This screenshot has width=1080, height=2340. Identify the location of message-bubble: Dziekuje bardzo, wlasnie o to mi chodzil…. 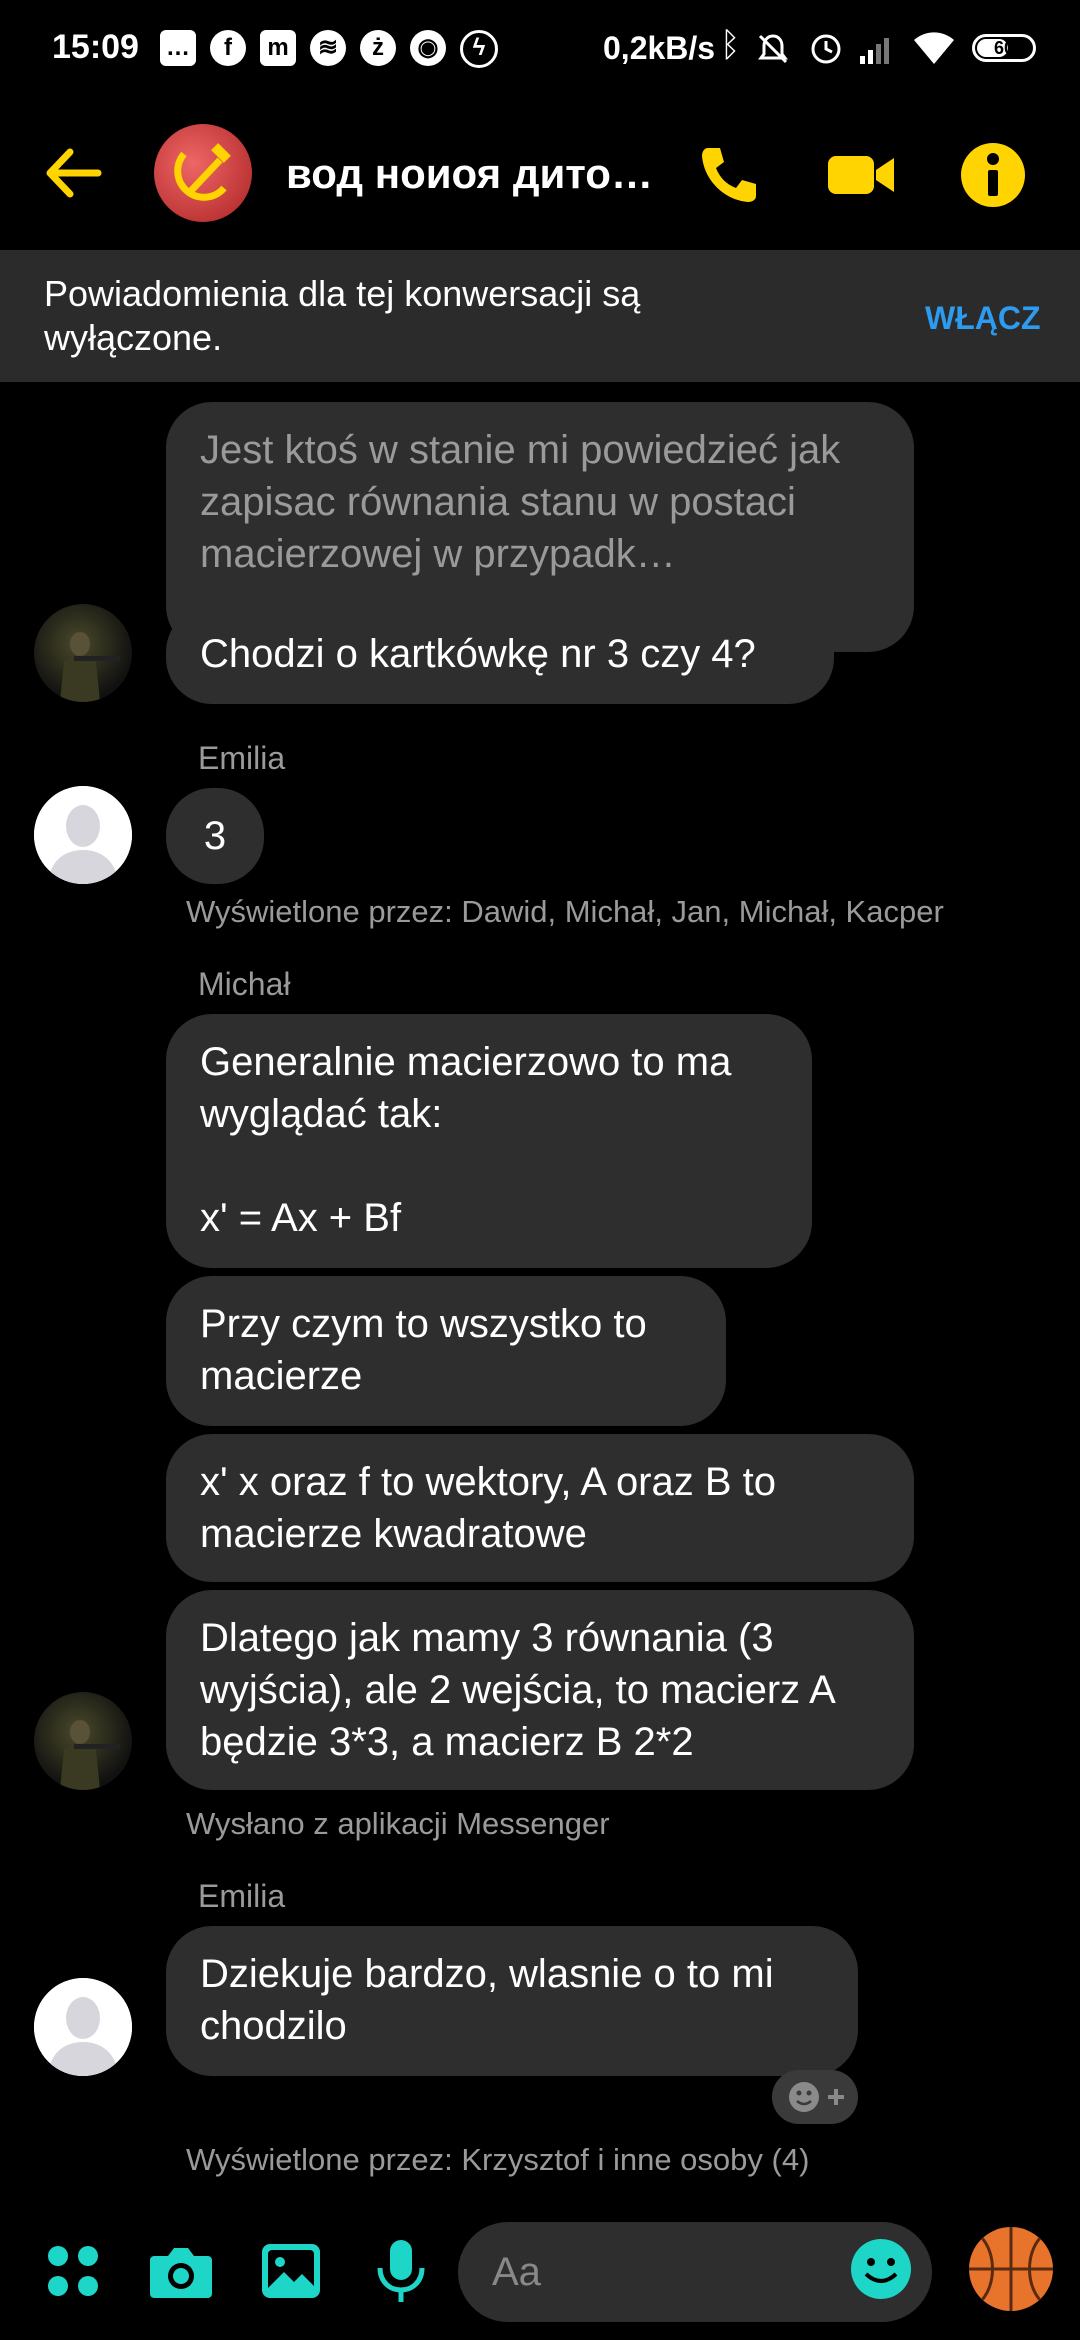
(512, 2001).